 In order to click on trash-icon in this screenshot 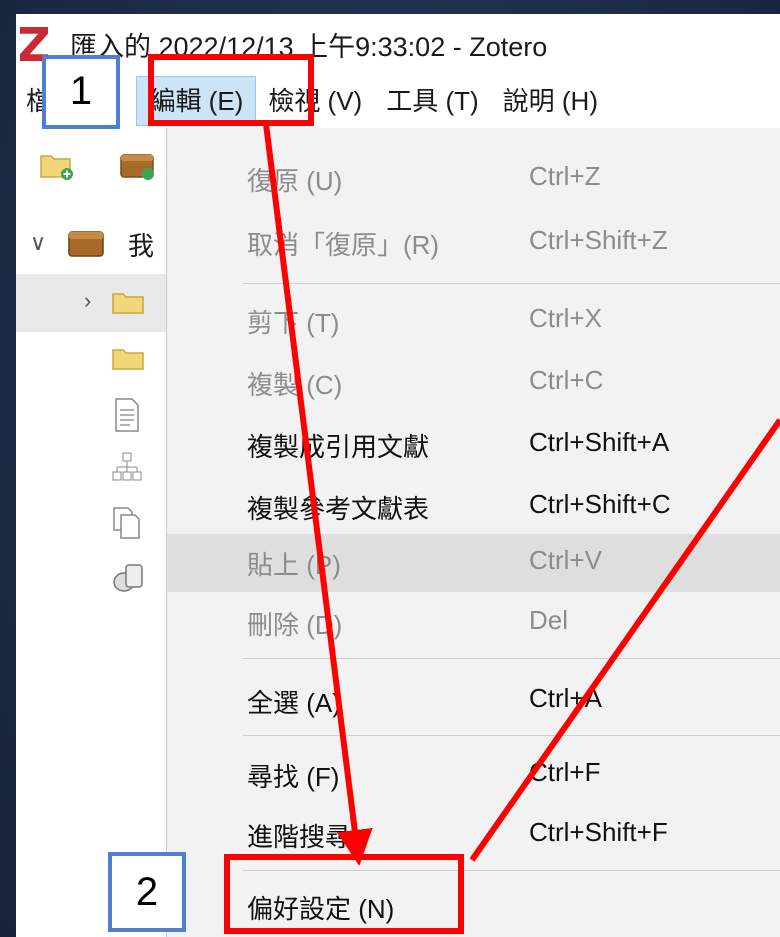, I will do `click(128, 578)`.